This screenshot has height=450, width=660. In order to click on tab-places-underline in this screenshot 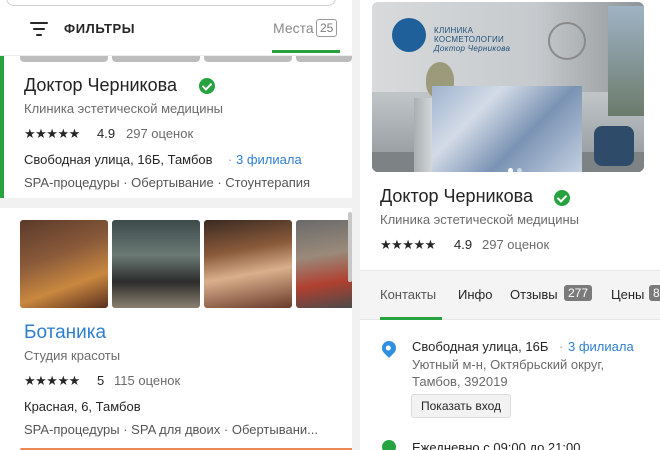, I will do `click(306, 51)`.